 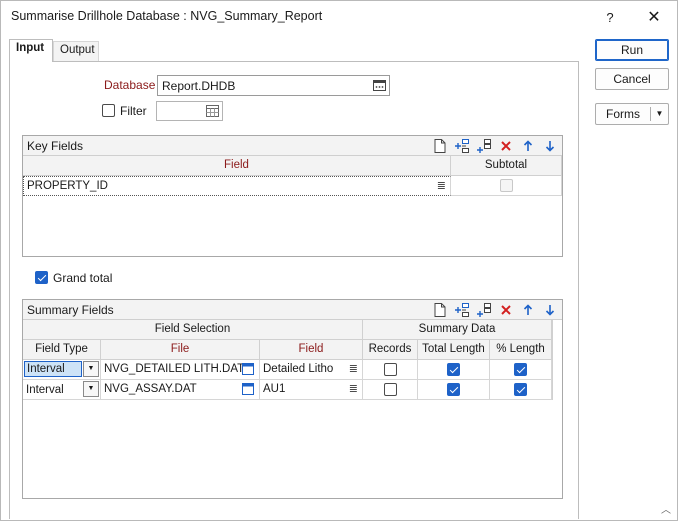 I want to click on summary-data-group-header: Summary Data, so click(x=457, y=330).